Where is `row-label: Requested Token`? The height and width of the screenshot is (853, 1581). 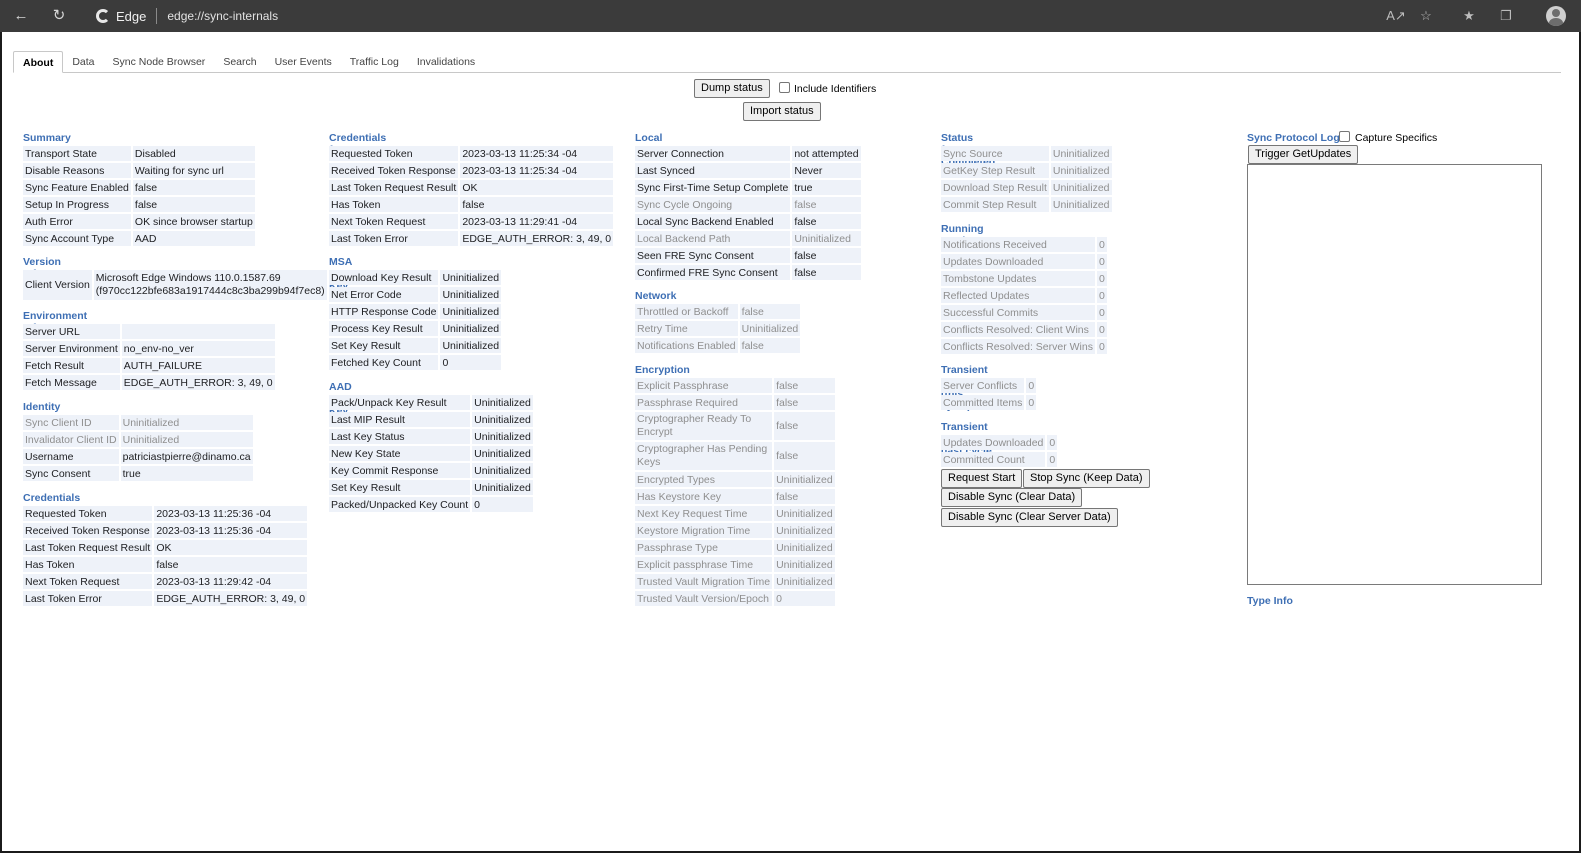 row-label: Requested Token is located at coordinates (394, 153).